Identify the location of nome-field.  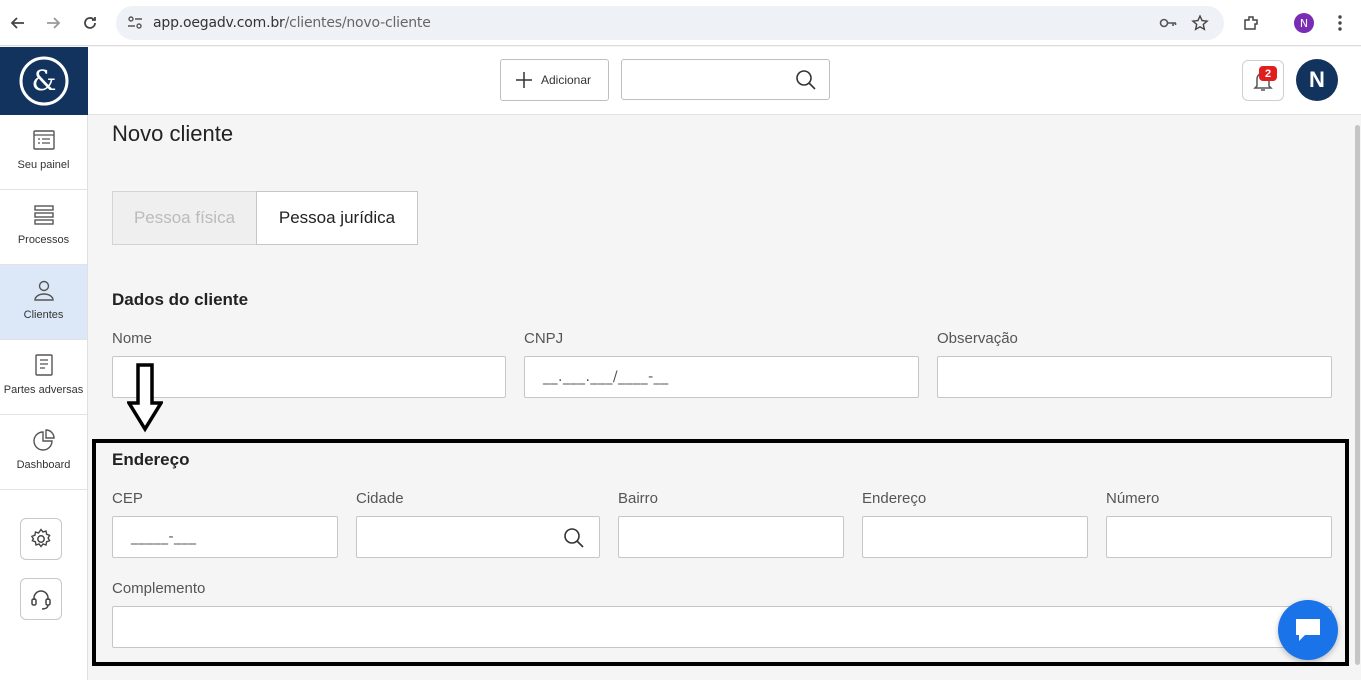
(309, 377).